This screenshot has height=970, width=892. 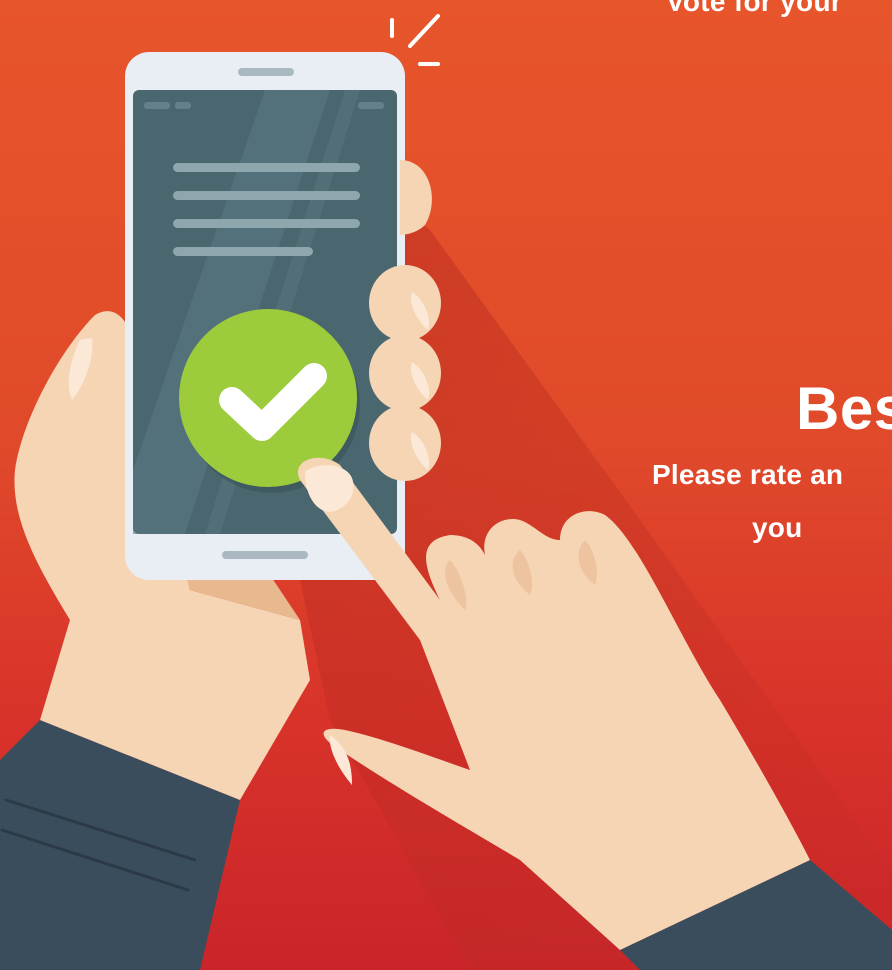 What do you see at coordinates (754, 8) in the screenshot?
I see `vote-heading-fragment: Vote for your` at bounding box center [754, 8].